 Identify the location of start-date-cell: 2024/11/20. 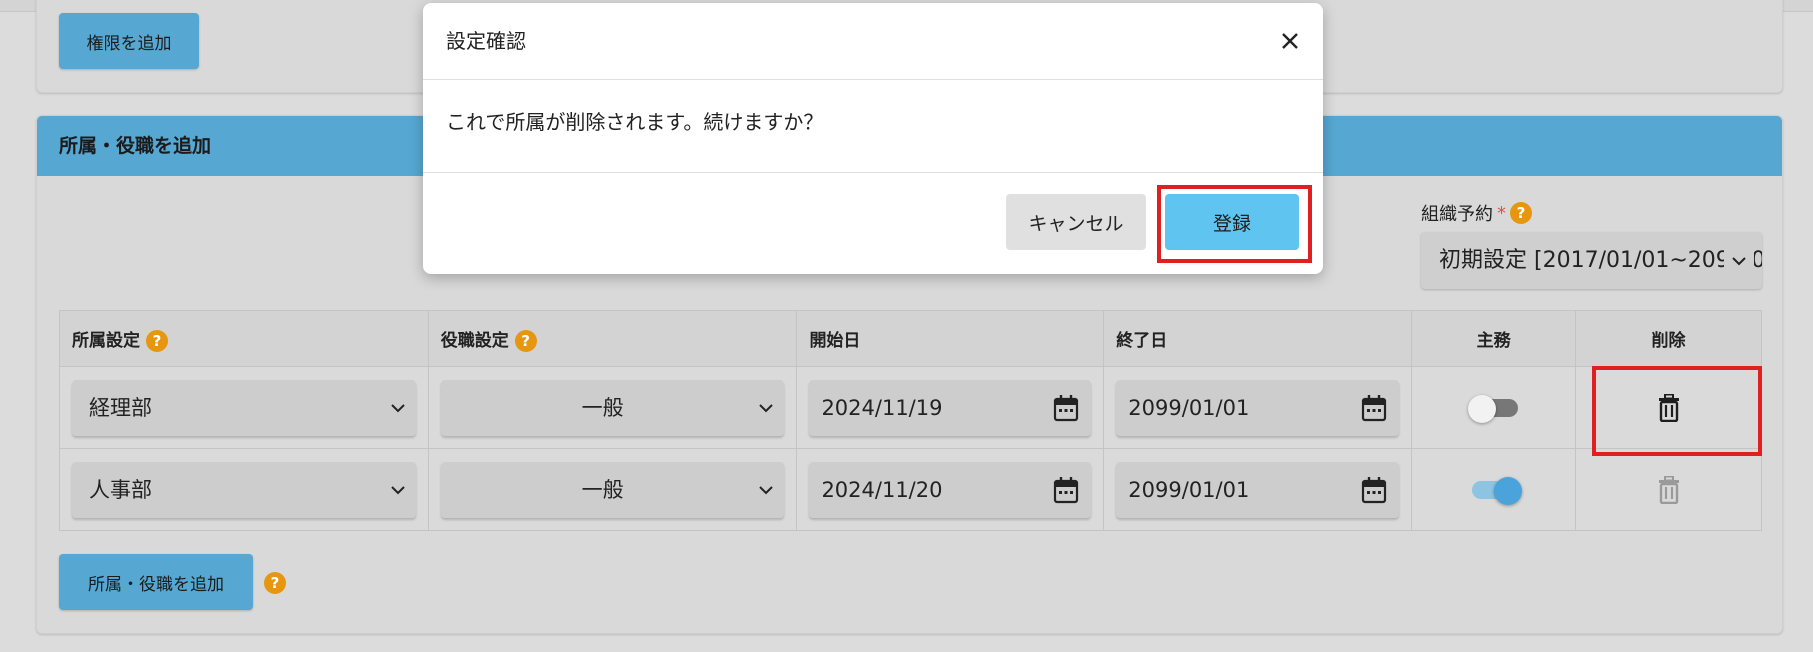
(950, 489).